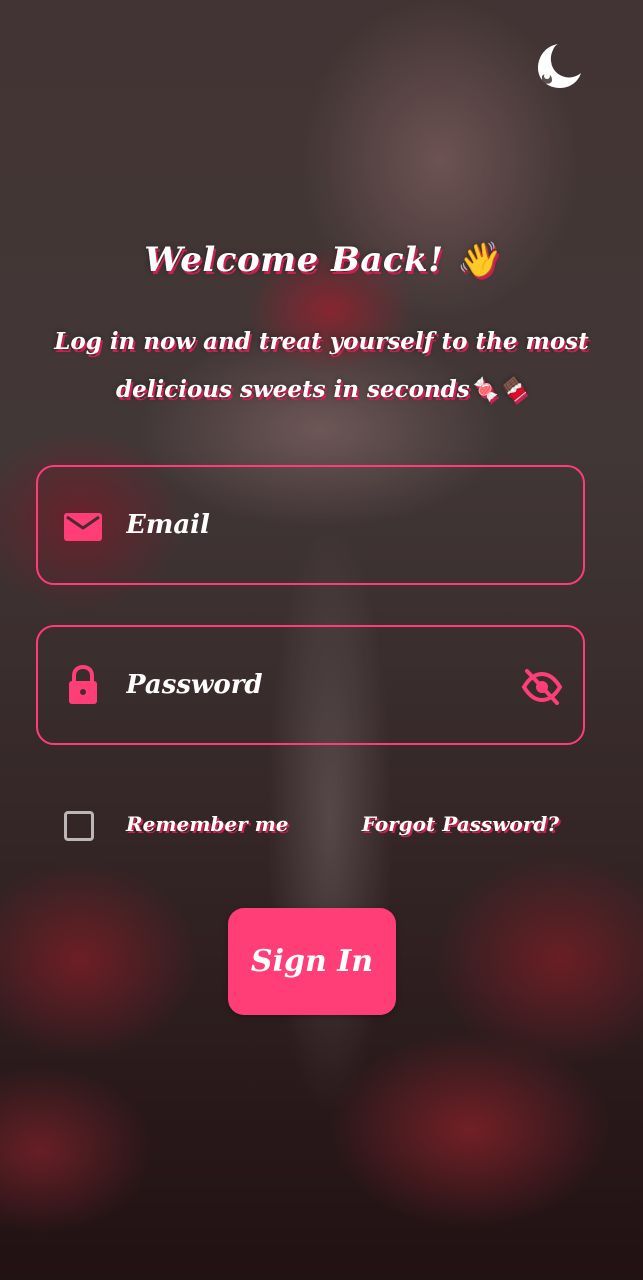  I want to click on eye-off-icon, so click(542, 687).